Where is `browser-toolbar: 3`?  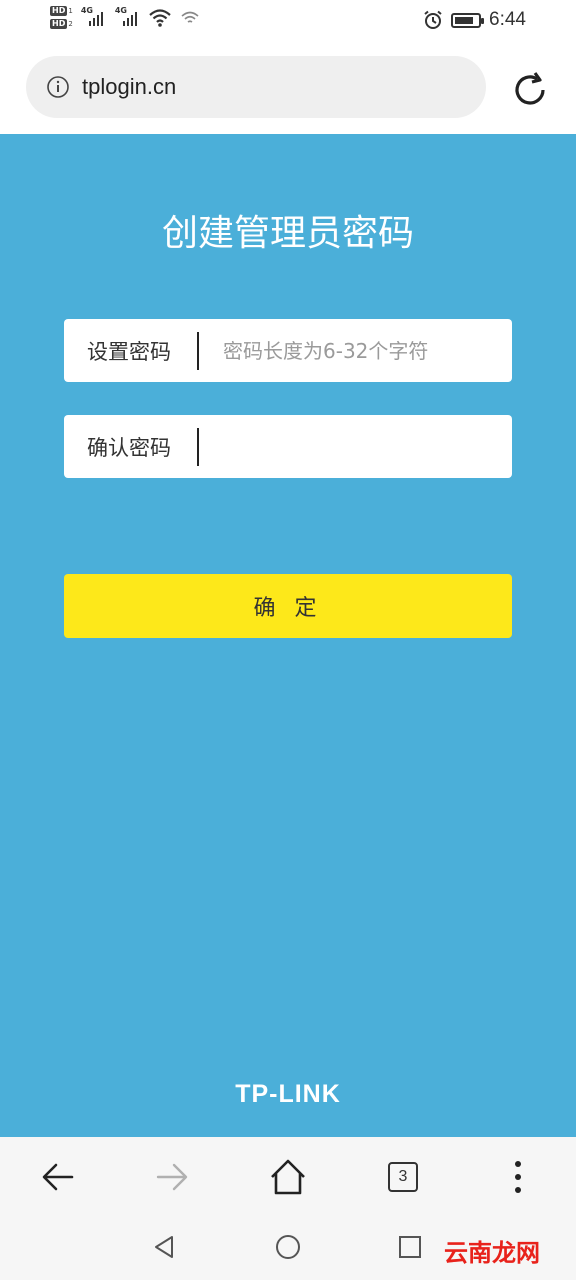 browser-toolbar: 3 is located at coordinates (288, 1176).